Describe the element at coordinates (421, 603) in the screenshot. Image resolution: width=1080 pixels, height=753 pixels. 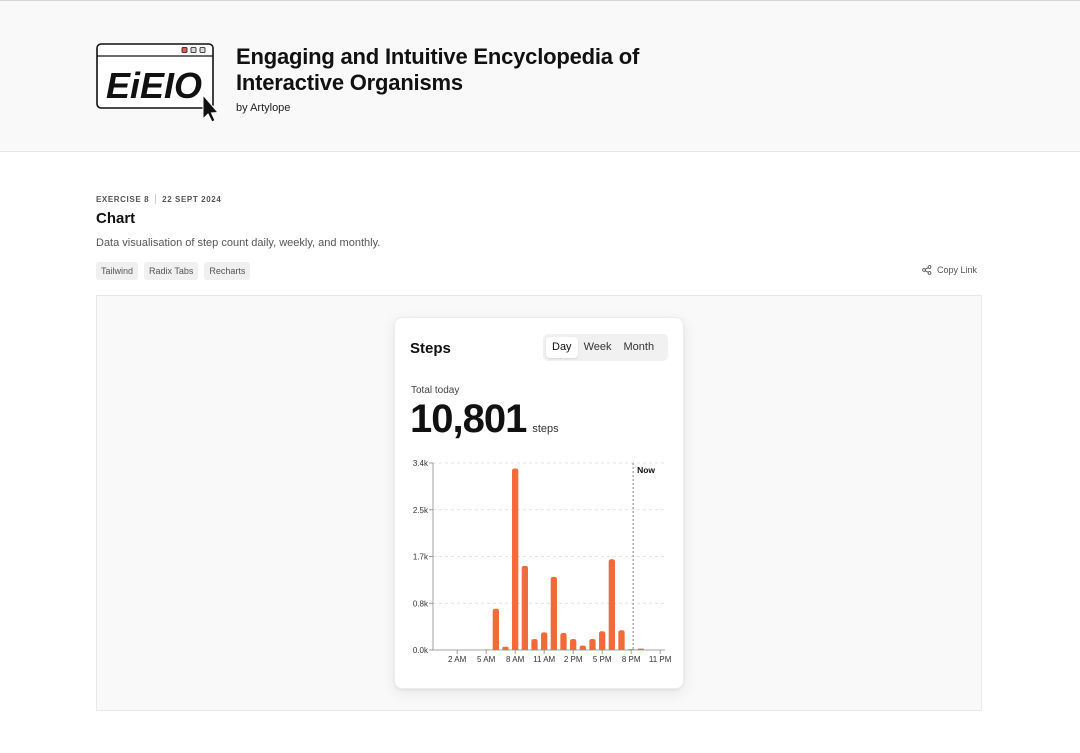
I see `y-tick-label: 0.8k` at that location.